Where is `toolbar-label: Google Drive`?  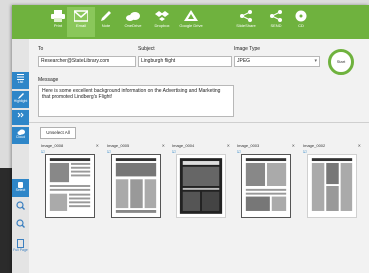
toolbar-label: Google Drive is located at coordinates (191, 25).